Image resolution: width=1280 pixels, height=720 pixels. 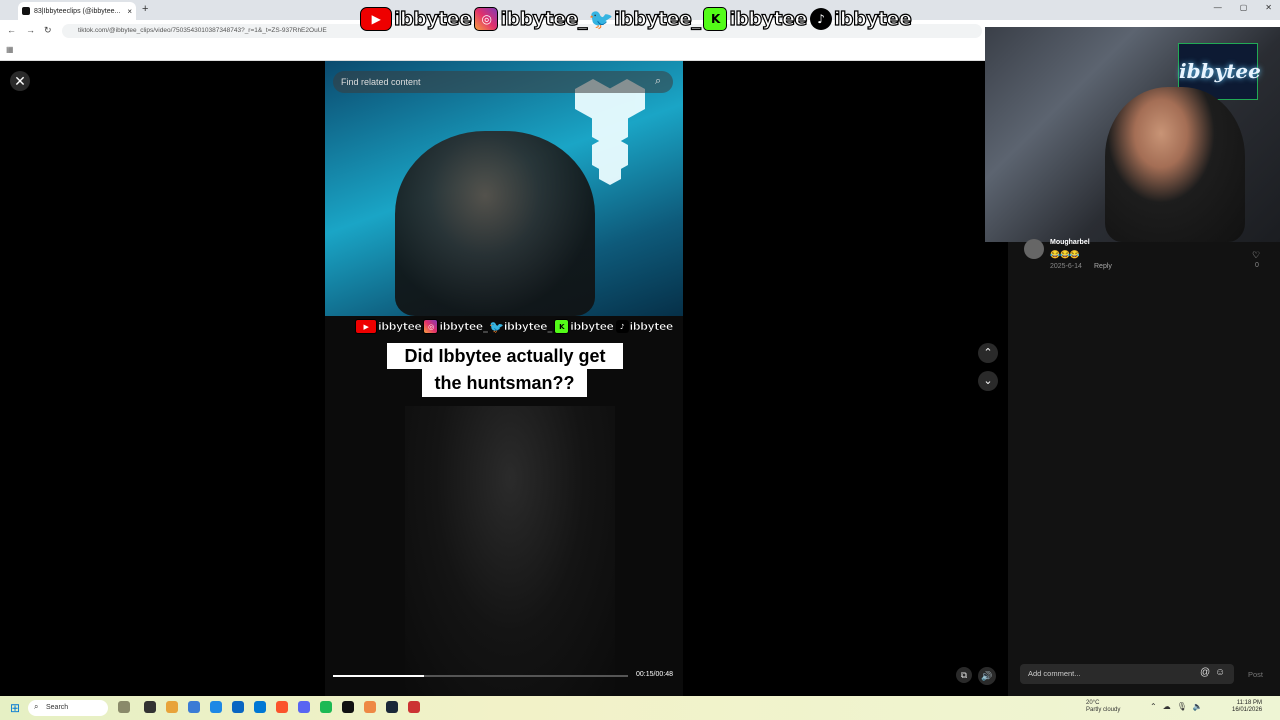 I want to click on video-twitter-handle: 🐦 ibbytee_, so click(x=521, y=326).